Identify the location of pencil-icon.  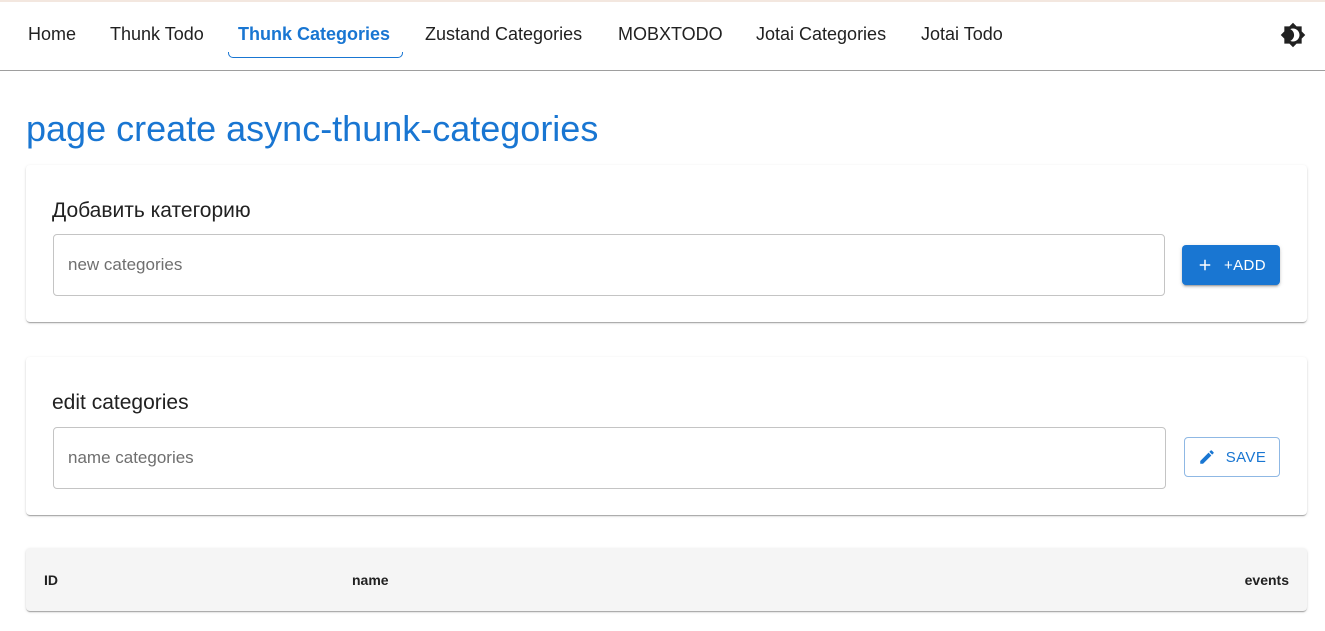
(1207, 457).